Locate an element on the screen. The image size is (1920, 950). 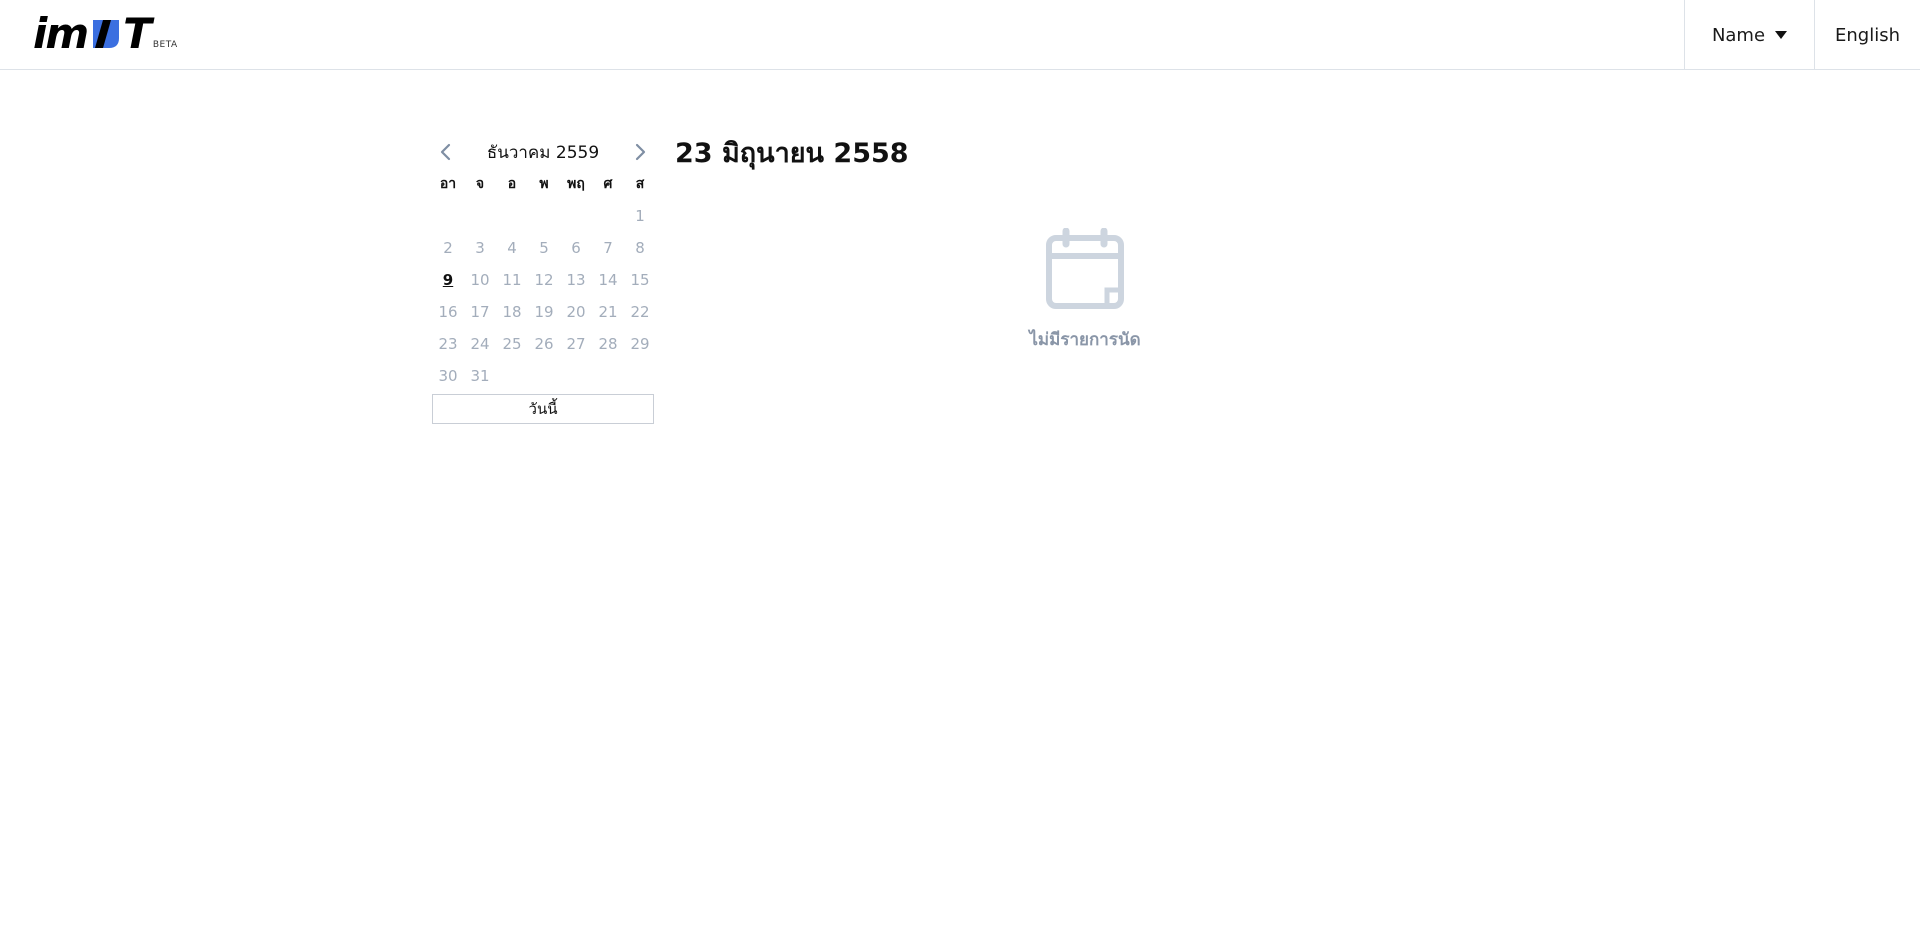
language-switch: English is located at coordinates (1867, 35).